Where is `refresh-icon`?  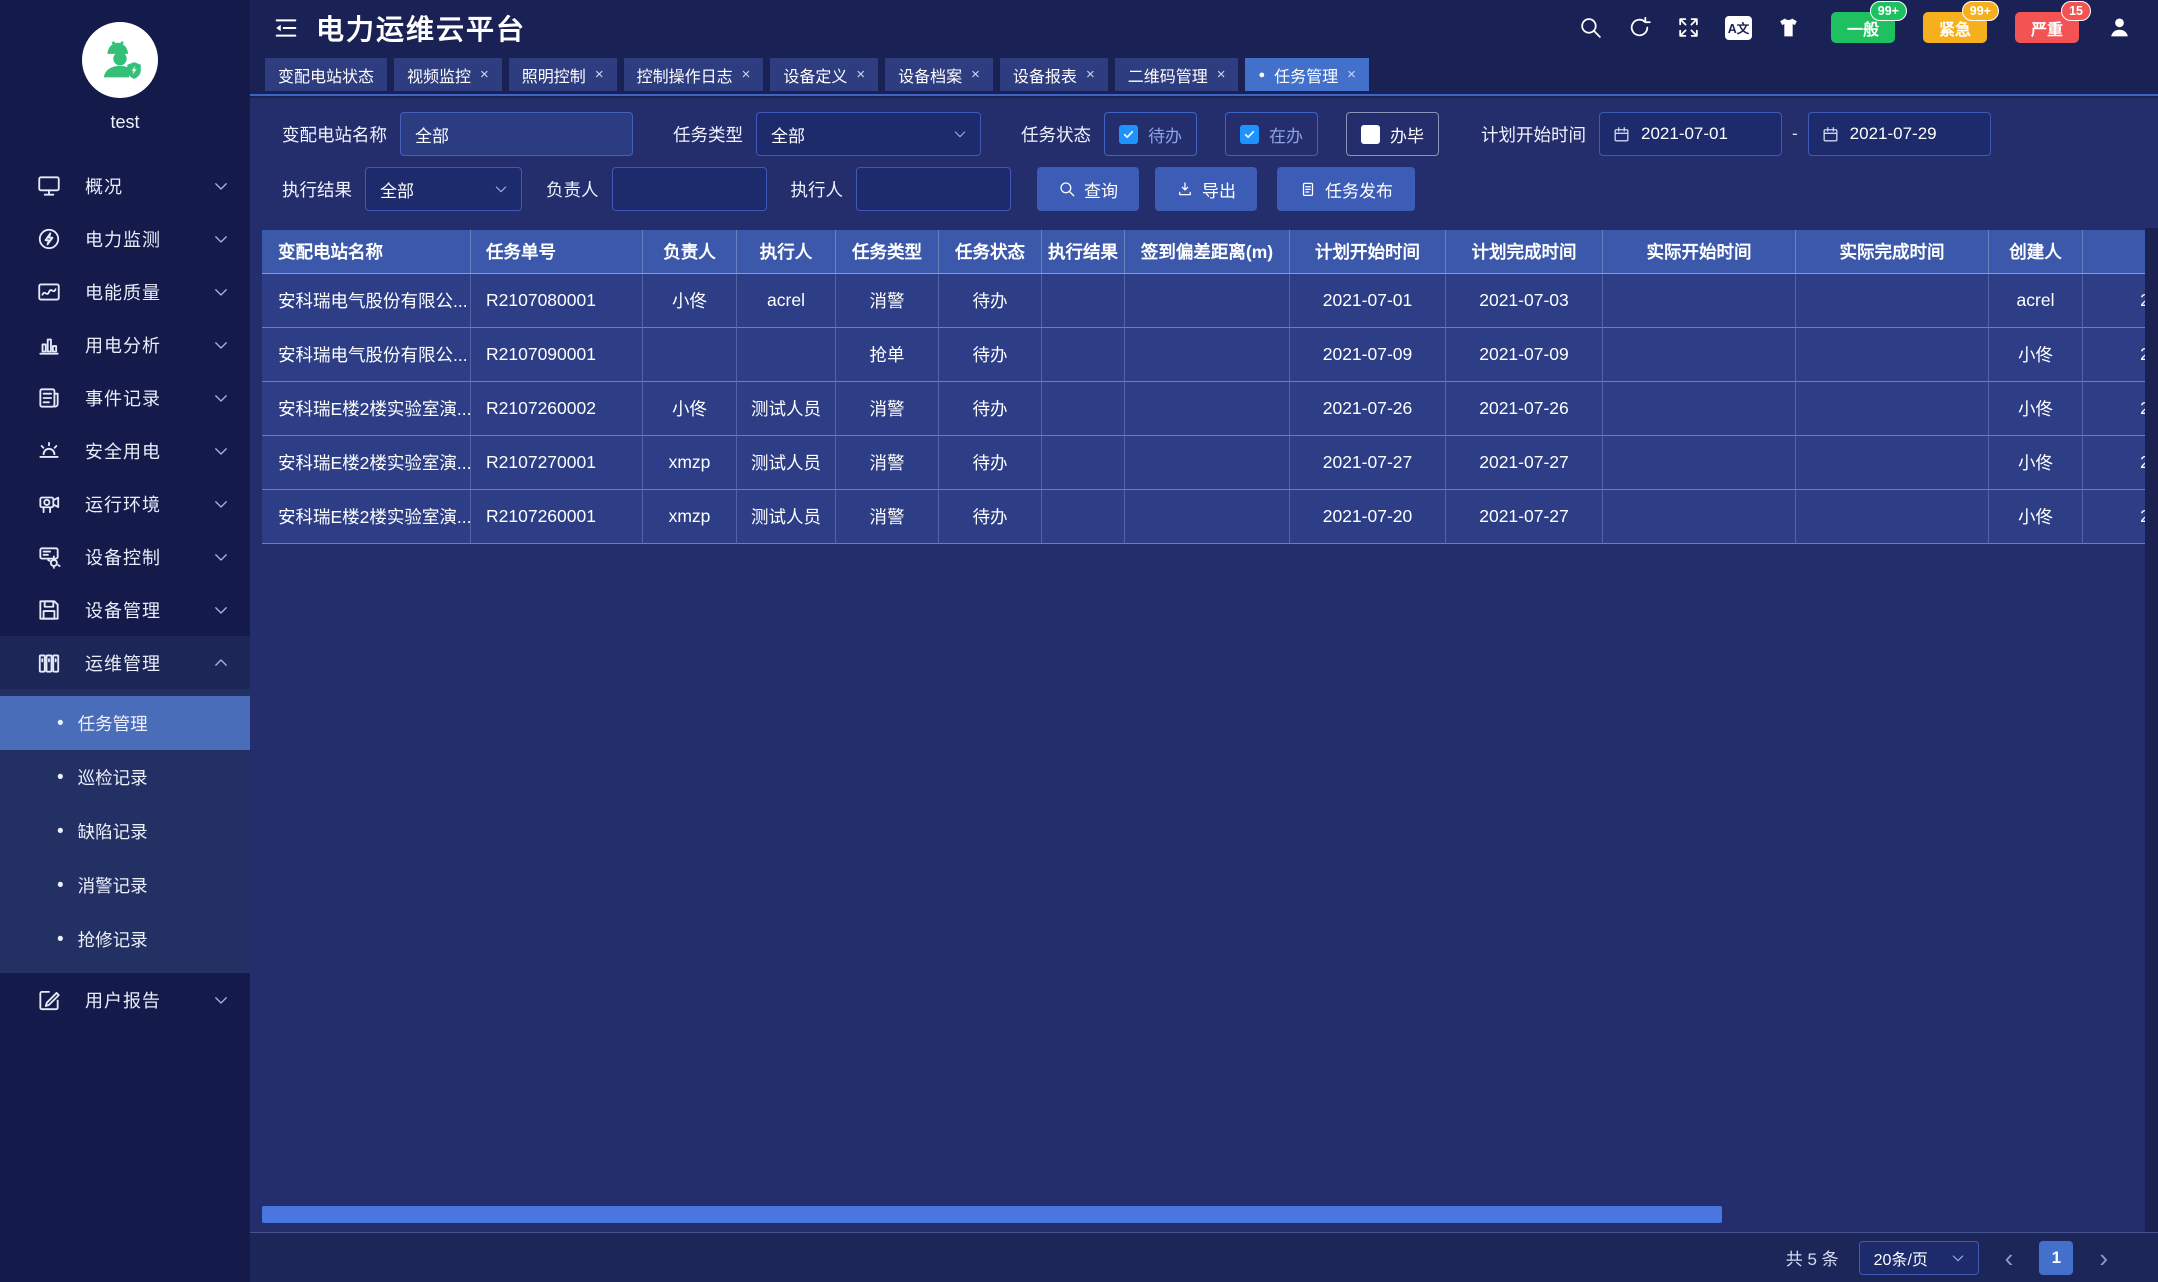
refresh-icon is located at coordinates (1639, 27).